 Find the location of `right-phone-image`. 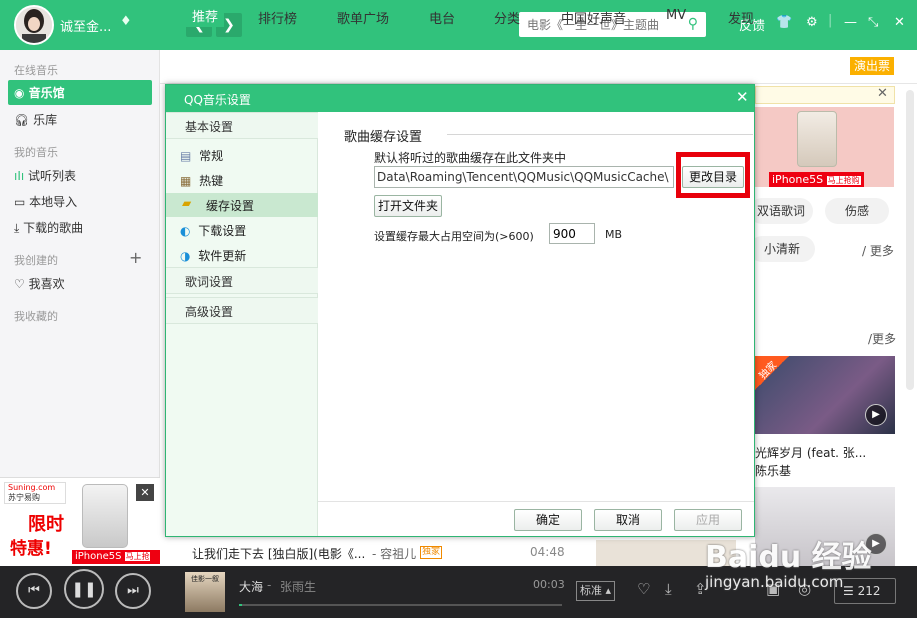

right-phone-image is located at coordinates (817, 139).